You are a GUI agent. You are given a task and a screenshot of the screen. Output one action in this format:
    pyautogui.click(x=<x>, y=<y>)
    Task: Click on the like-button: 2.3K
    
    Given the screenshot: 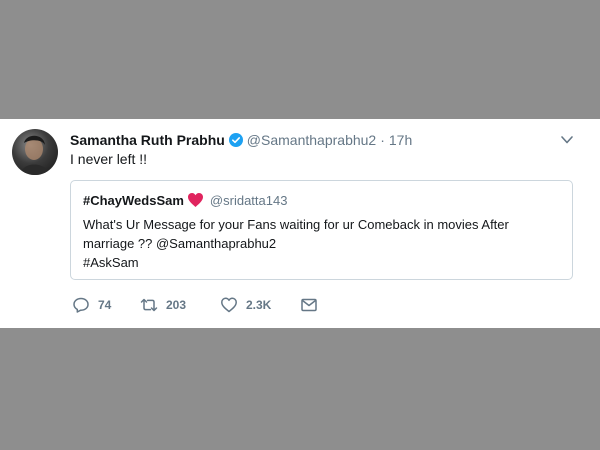 What is the action you would take?
    pyautogui.click(x=260, y=305)
    